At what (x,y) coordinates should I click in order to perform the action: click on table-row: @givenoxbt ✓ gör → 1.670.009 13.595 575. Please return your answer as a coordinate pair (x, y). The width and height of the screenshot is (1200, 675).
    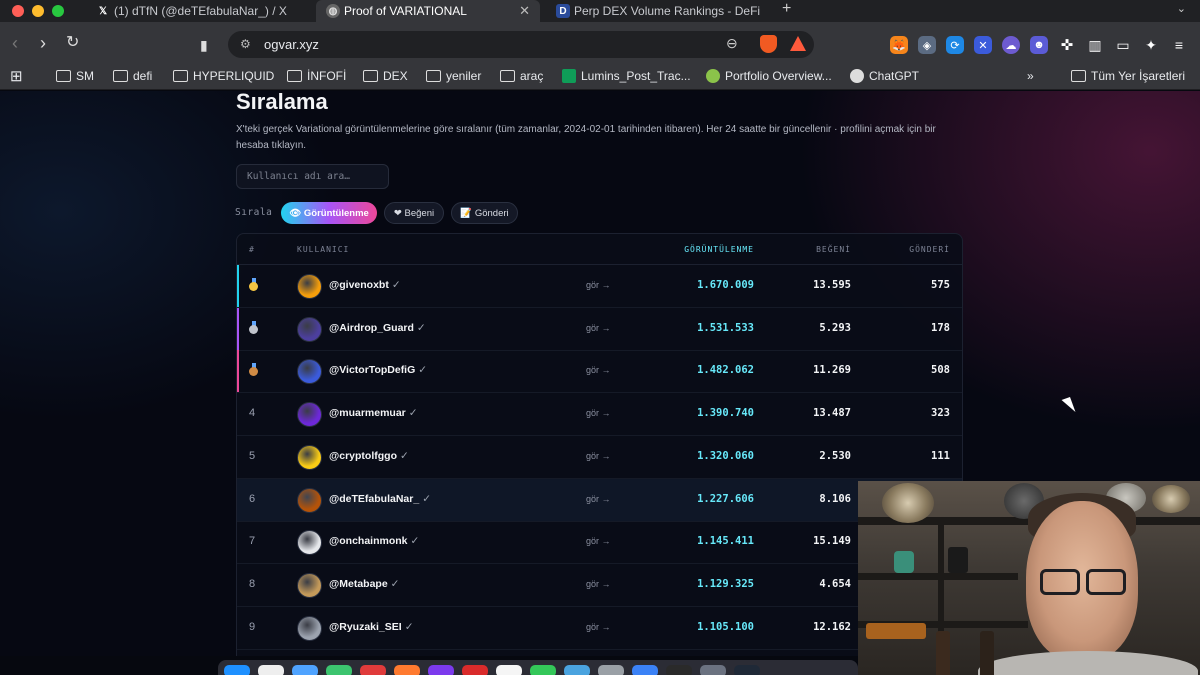
    Looking at the image, I should click on (599, 286).